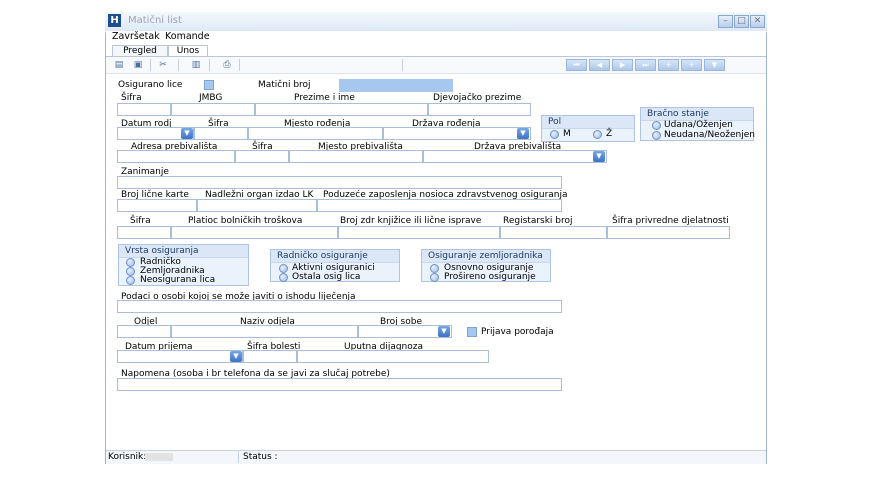 Image resolution: width=870 pixels, height=500 pixels. Describe the element at coordinates (187, 36) in the screenshot. I see `menu-komande: Komande` at that location.